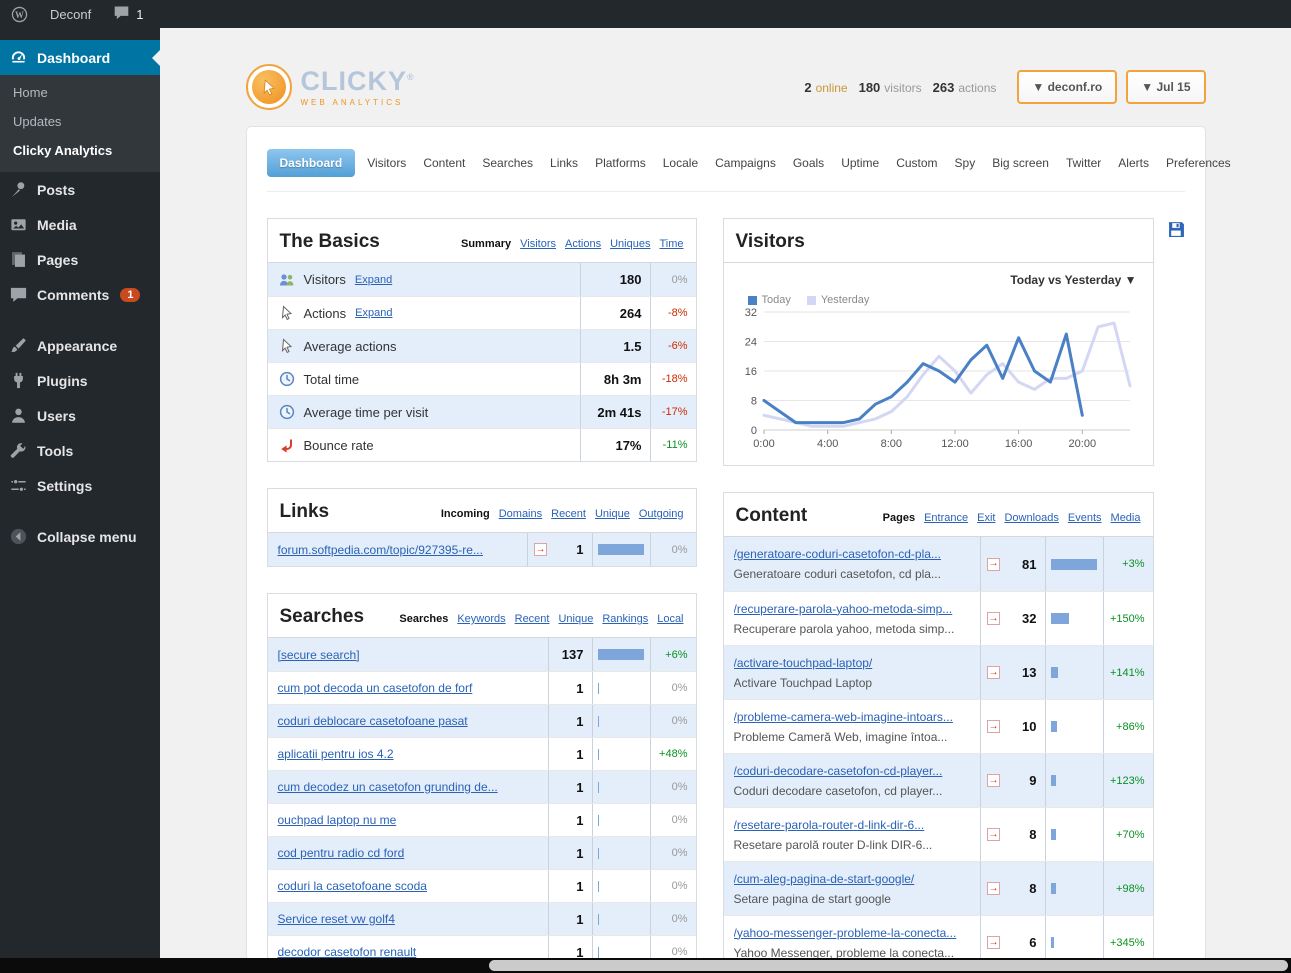 This screenshot has width=1291, height=973. Describe the element at coordinates (538, 244) in the screenshot. I see `basics-tab-visitors: Visitors` at that location.